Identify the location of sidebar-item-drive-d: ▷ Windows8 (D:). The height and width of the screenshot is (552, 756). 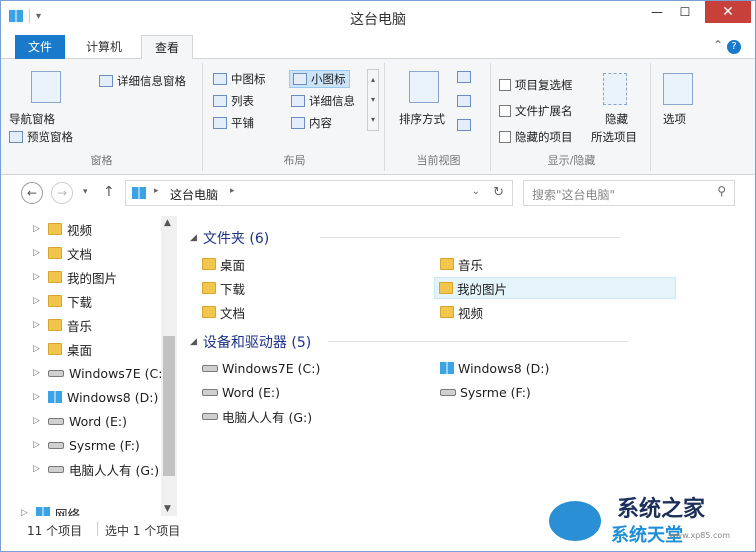
(95, 397).